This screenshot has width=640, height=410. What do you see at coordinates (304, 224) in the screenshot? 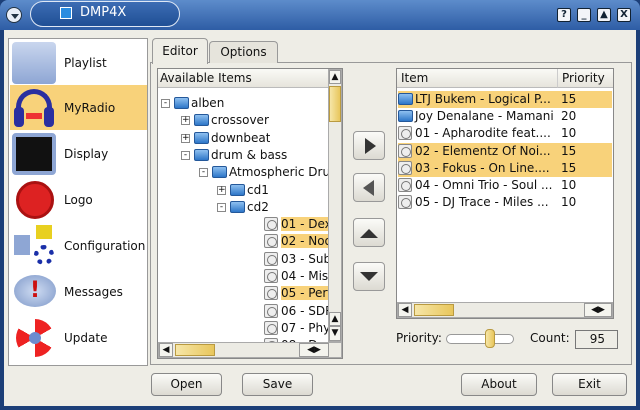
I see `tree-item-label: 01 - Dextr` at bounding box center [304, 224].